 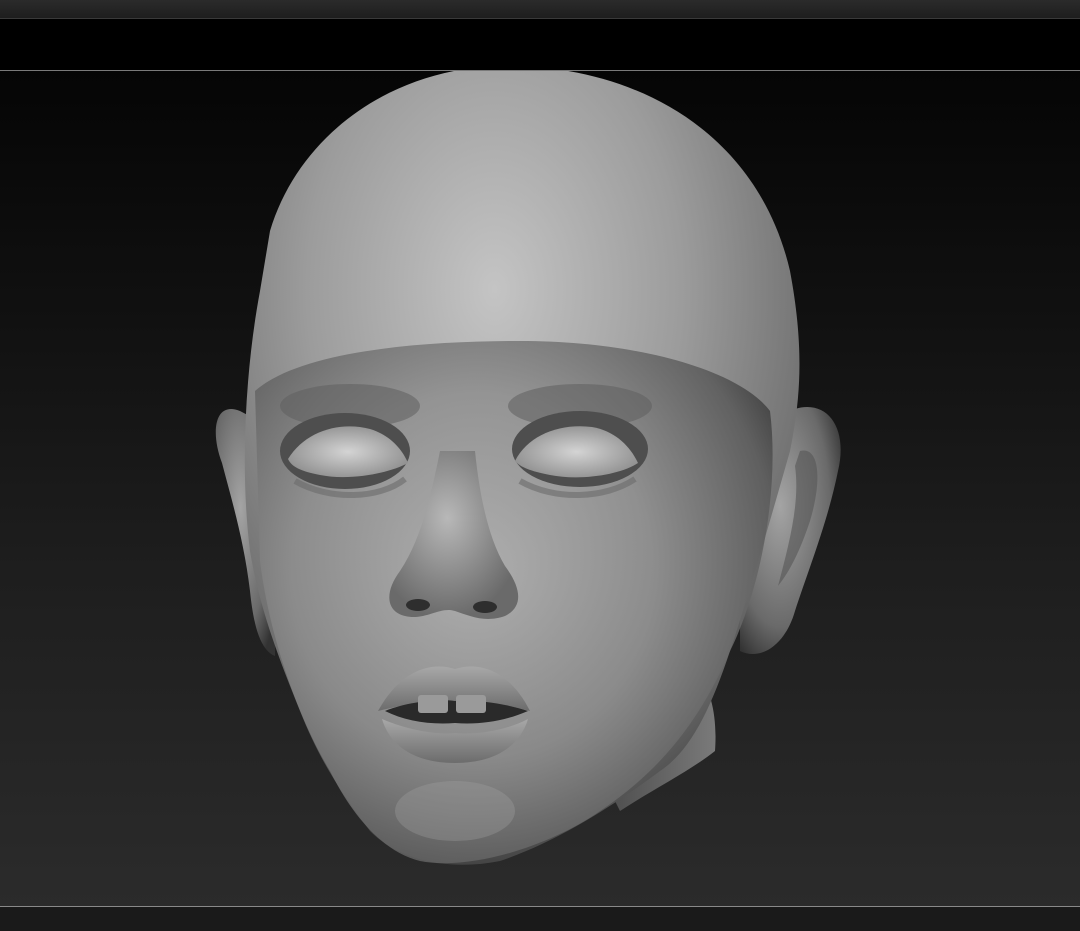 I want to click on left-nostril, so click(x=418, y=605).